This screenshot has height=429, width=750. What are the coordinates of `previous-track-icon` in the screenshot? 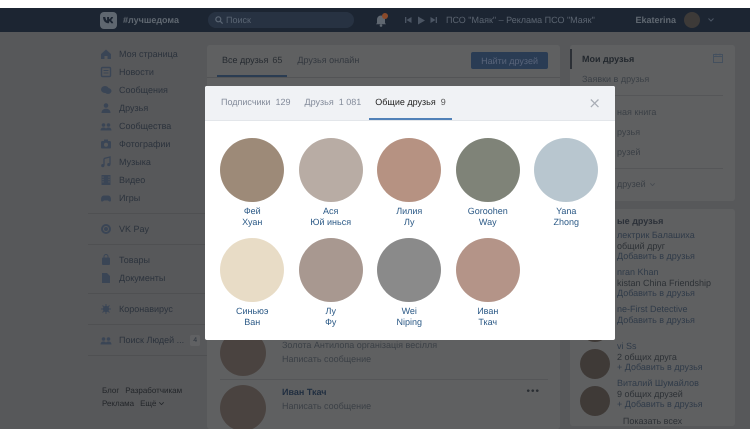 It's located at (408, 20).